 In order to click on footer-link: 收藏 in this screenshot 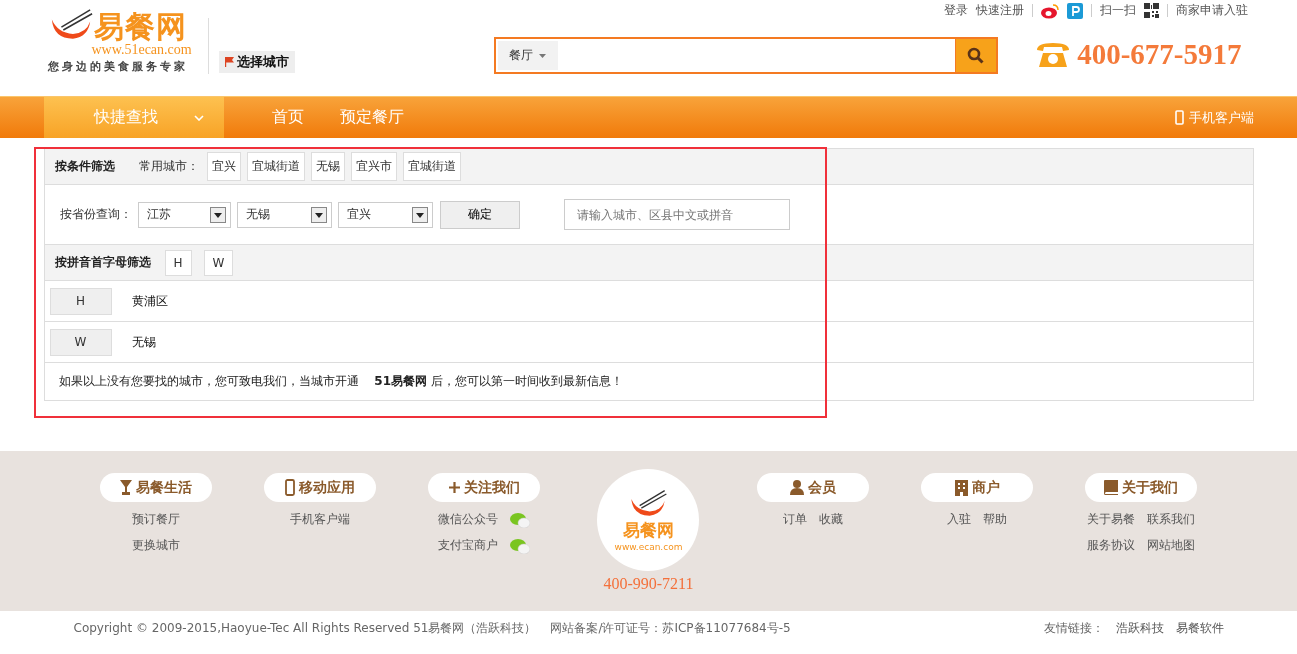, I will do `click(830, 519)`.